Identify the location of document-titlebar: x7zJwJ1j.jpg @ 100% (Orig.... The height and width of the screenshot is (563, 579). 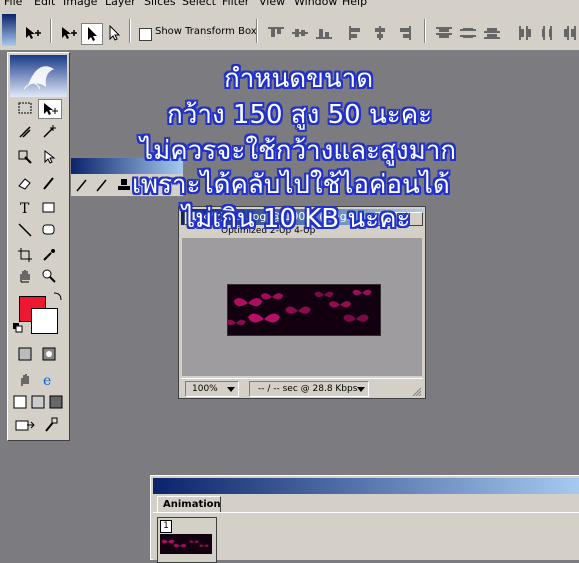
(302, 217).